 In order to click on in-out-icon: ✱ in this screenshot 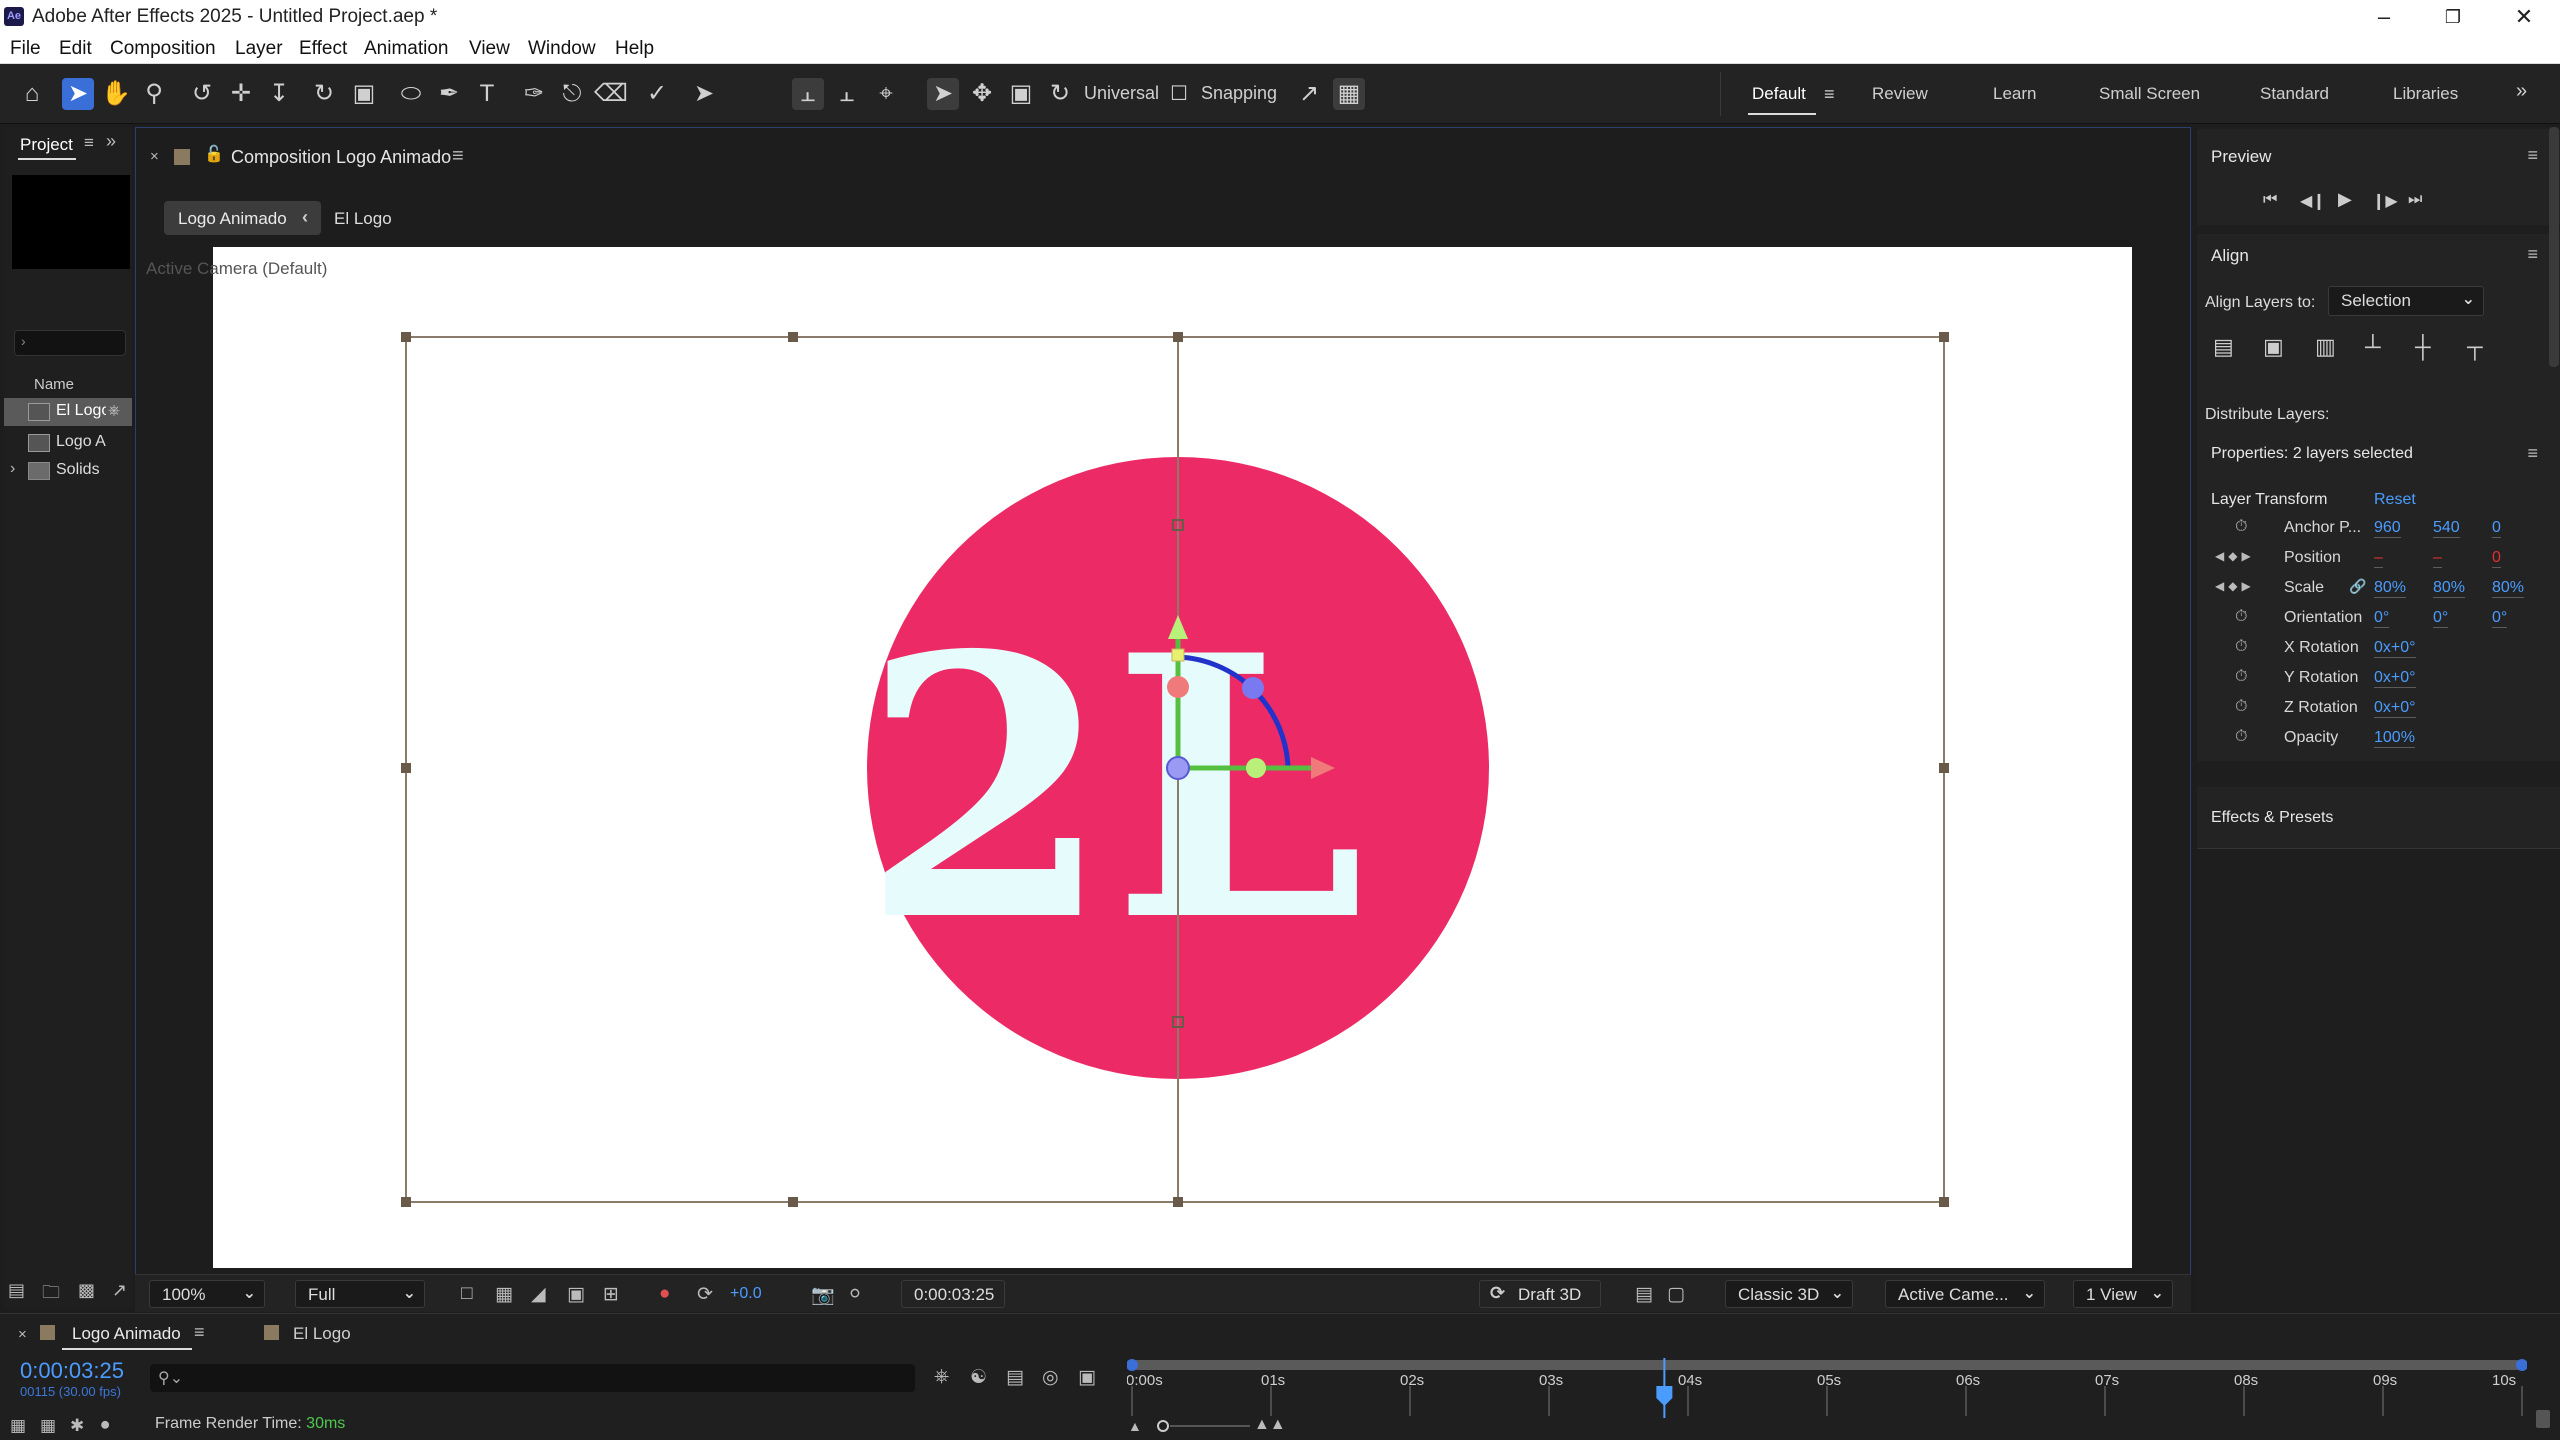, I will do `click(77, 1426)`.